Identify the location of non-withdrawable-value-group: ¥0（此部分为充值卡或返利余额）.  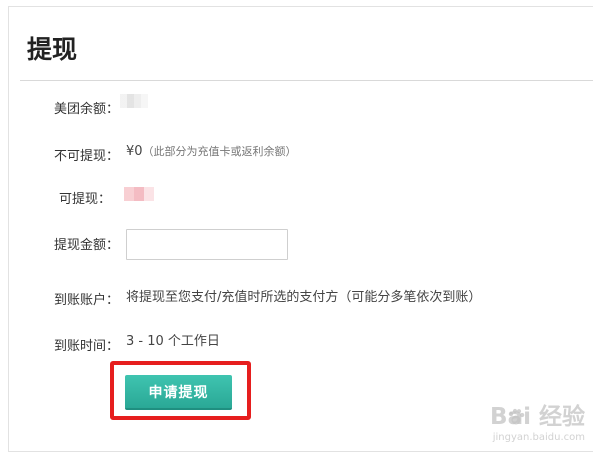
(211, 152).